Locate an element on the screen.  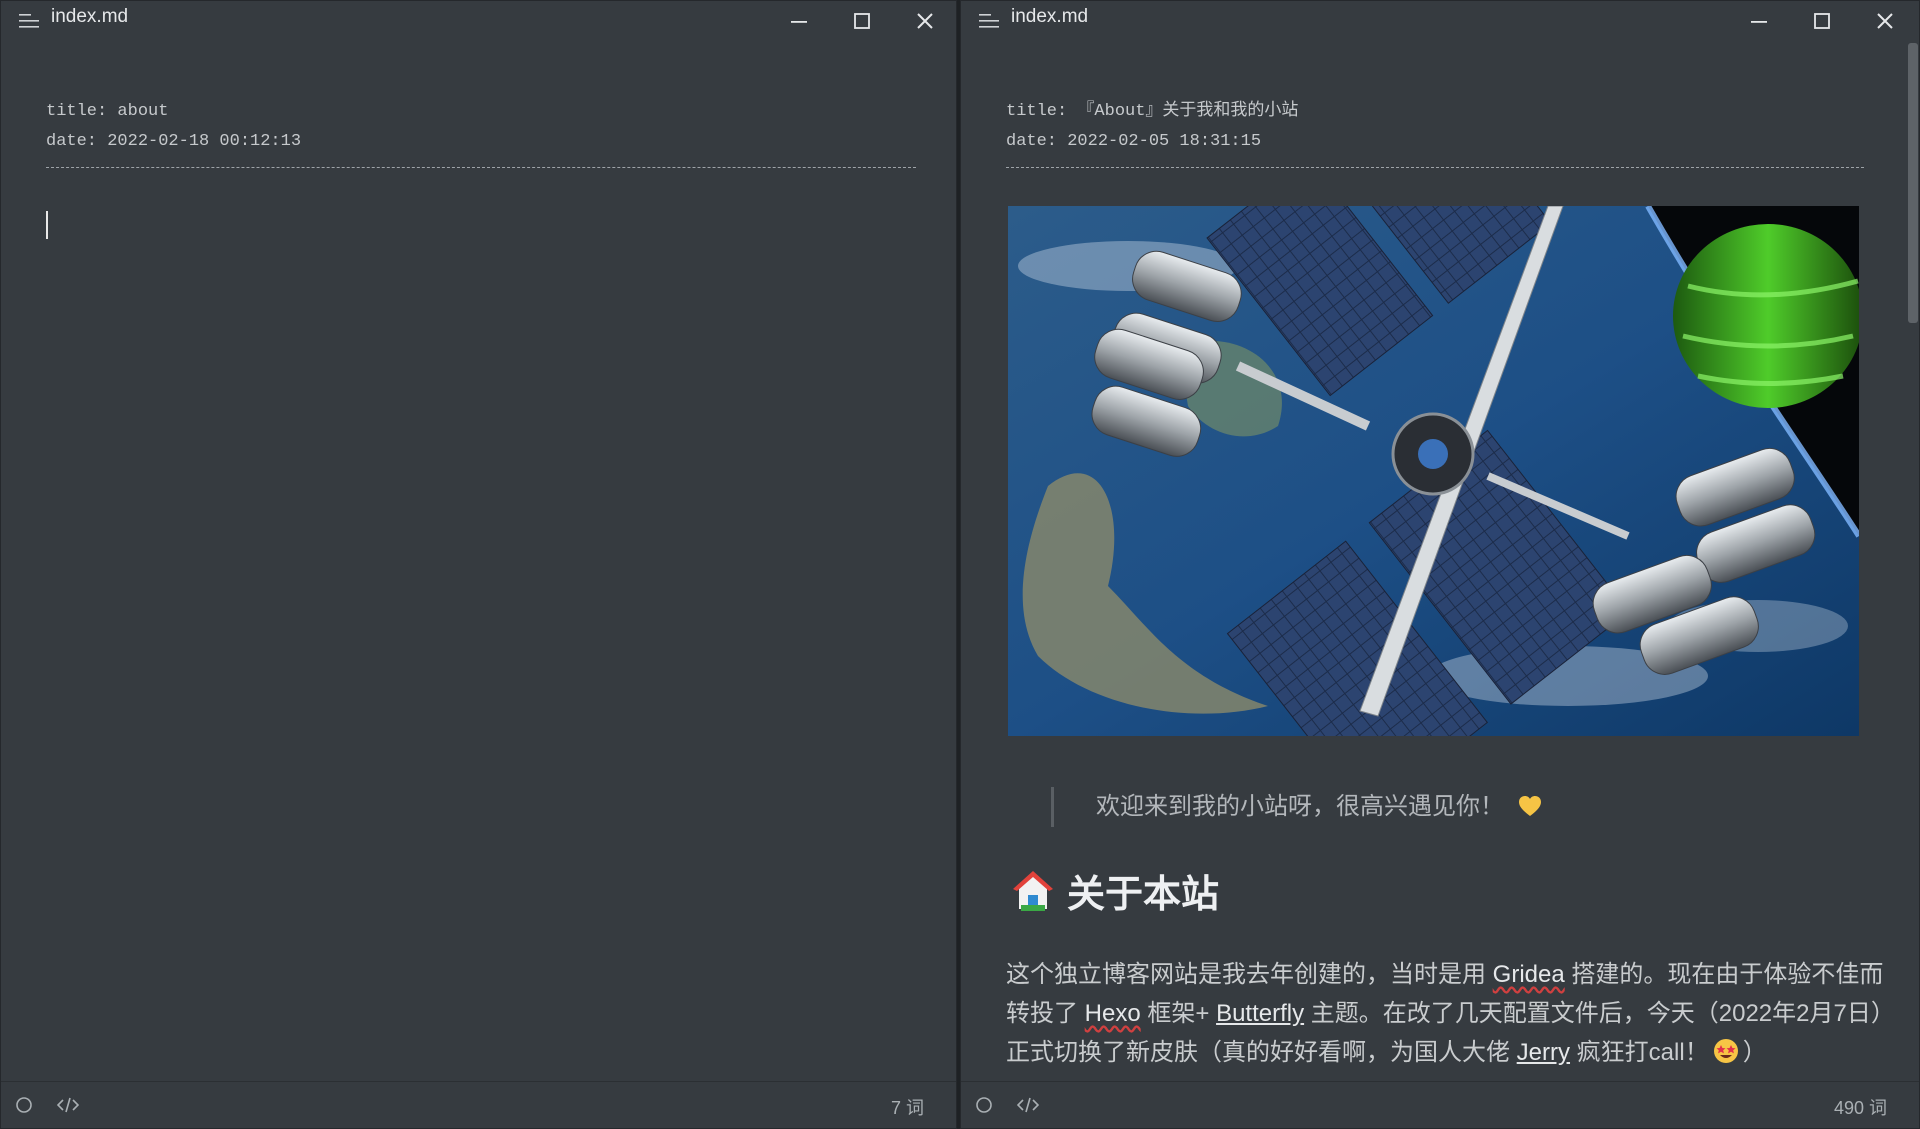
front-matter-date: date: 2022-02-05 18:31:15 is located at coordinates (1134, 141).